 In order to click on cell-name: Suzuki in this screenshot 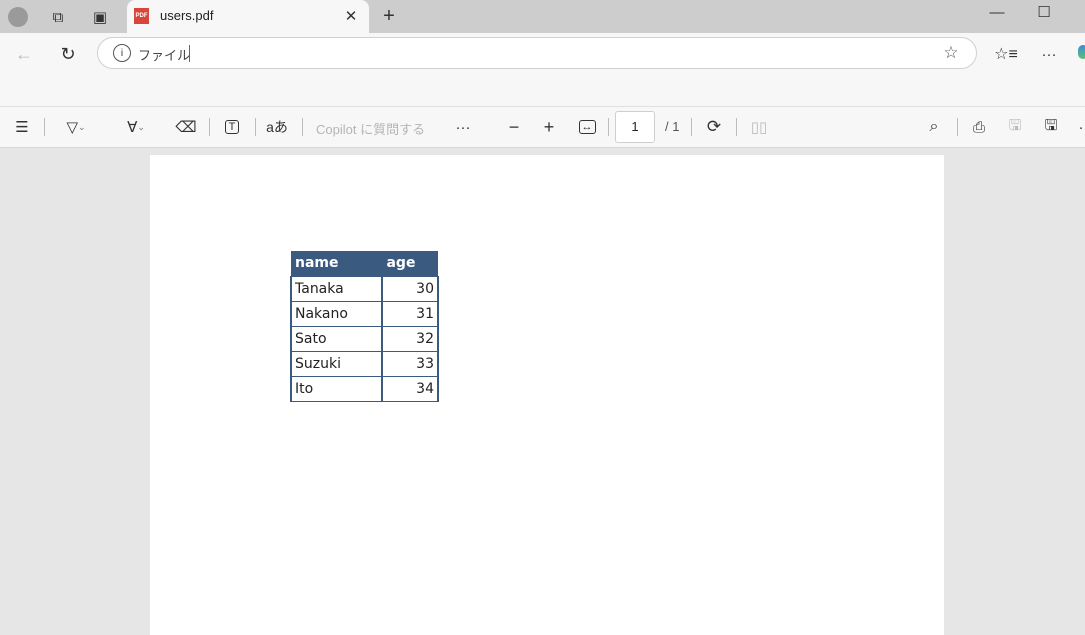, I will do `click(336, 363)`.